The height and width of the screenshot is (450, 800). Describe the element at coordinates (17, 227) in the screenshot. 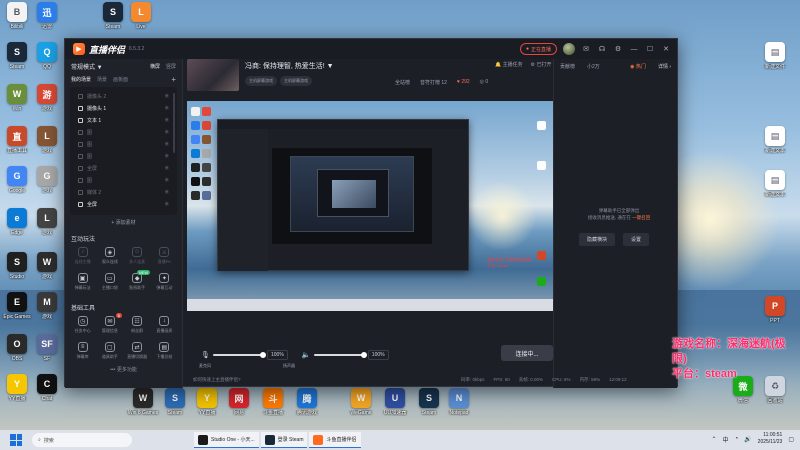

I see `desktop-icon: e Edge` at that location.